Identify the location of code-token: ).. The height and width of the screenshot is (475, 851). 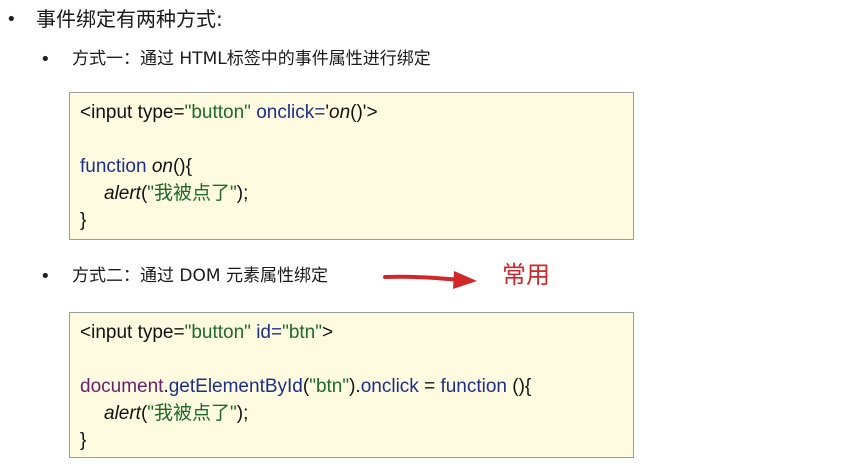
(355, 386).